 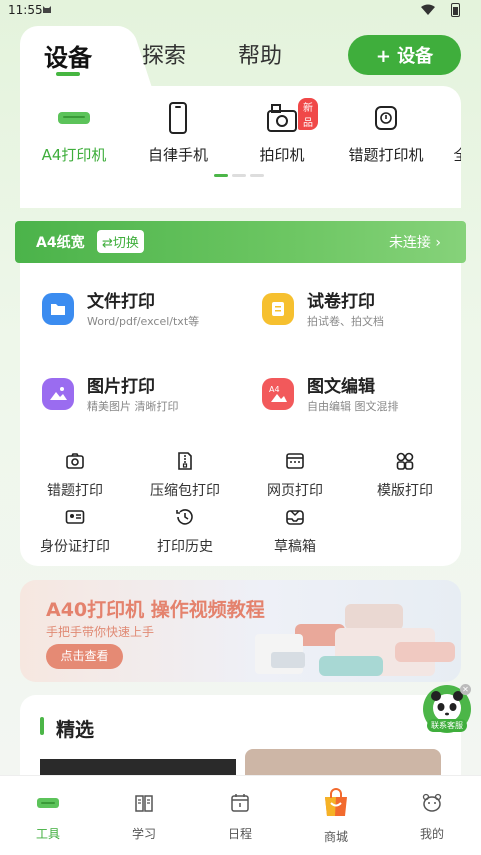 What do you see at coordinates (455, 10) in the screenshot?
I see `battery-icon` at bounding box center [455, 10].